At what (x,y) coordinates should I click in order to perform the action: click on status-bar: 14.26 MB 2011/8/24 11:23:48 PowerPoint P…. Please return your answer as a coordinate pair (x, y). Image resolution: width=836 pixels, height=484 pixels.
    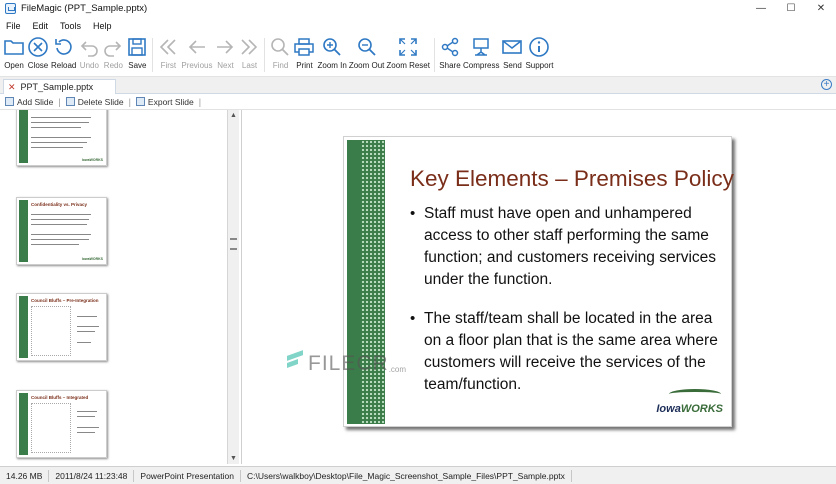
    Looking at the image, I should click on (418, 475).